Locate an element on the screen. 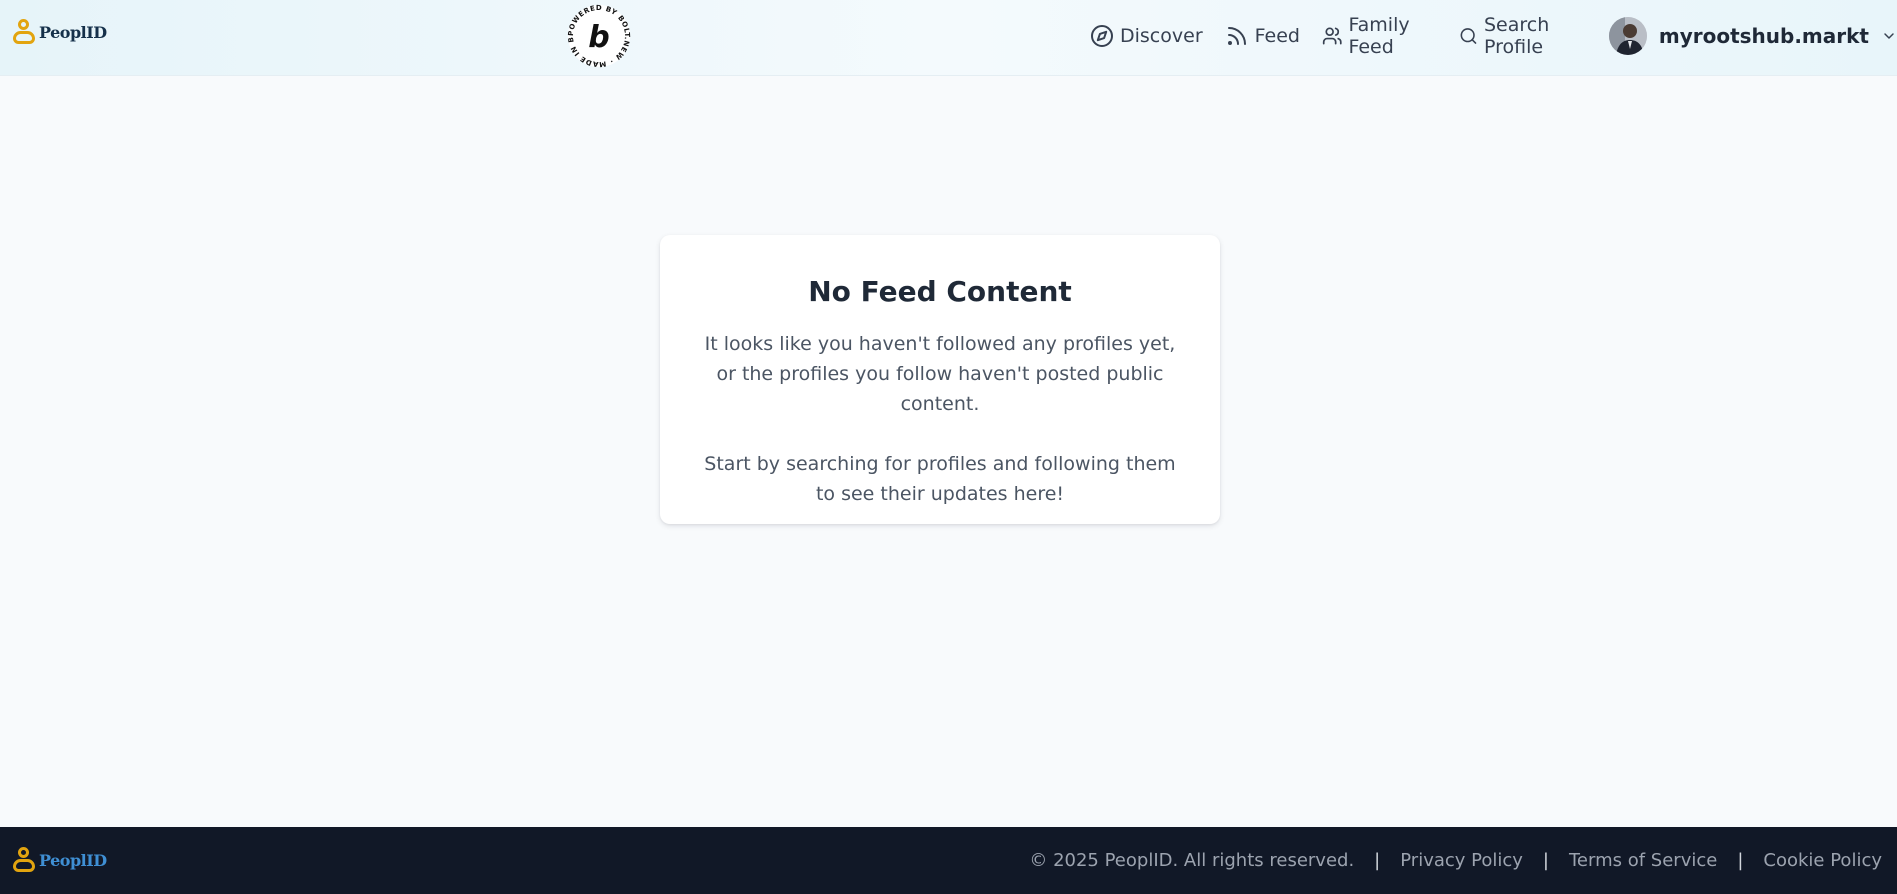 The height and width of the screenshot is (894, 1897). compass-icon is located at coordinates (1102, 36).